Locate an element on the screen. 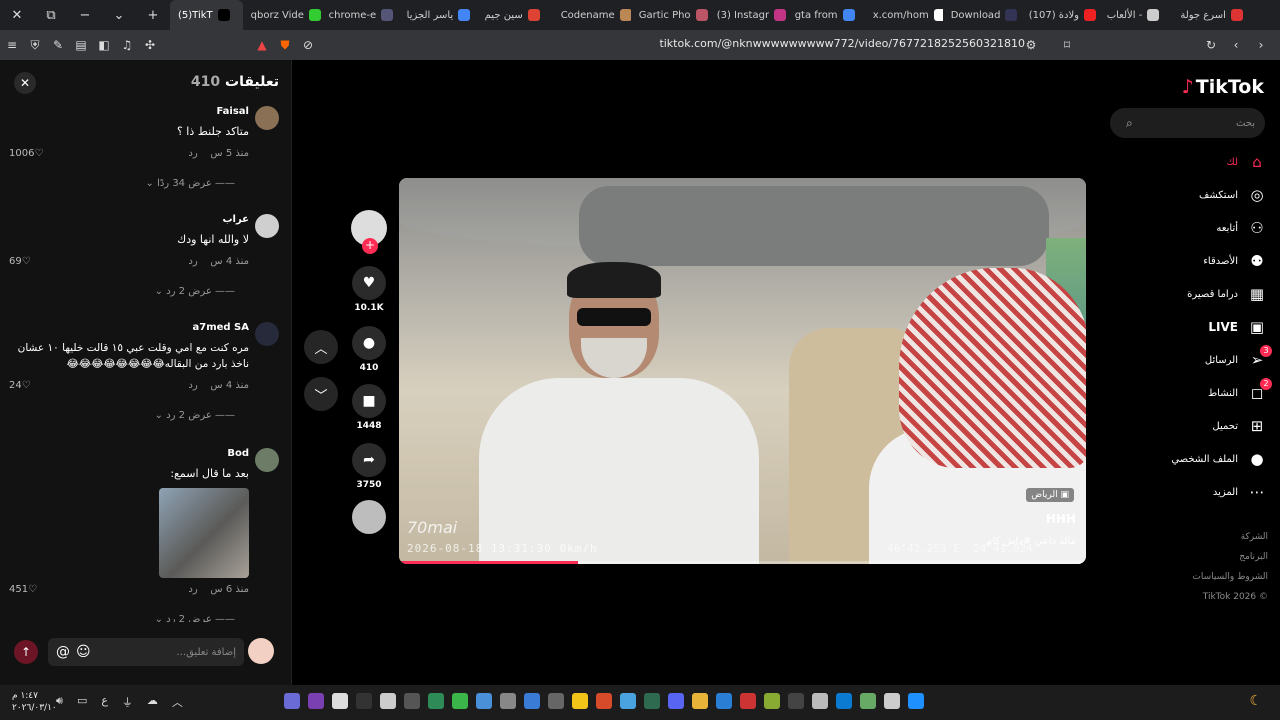 This screenshot has width=1280, height=720. comment-image is located at coordinates (204, 533).